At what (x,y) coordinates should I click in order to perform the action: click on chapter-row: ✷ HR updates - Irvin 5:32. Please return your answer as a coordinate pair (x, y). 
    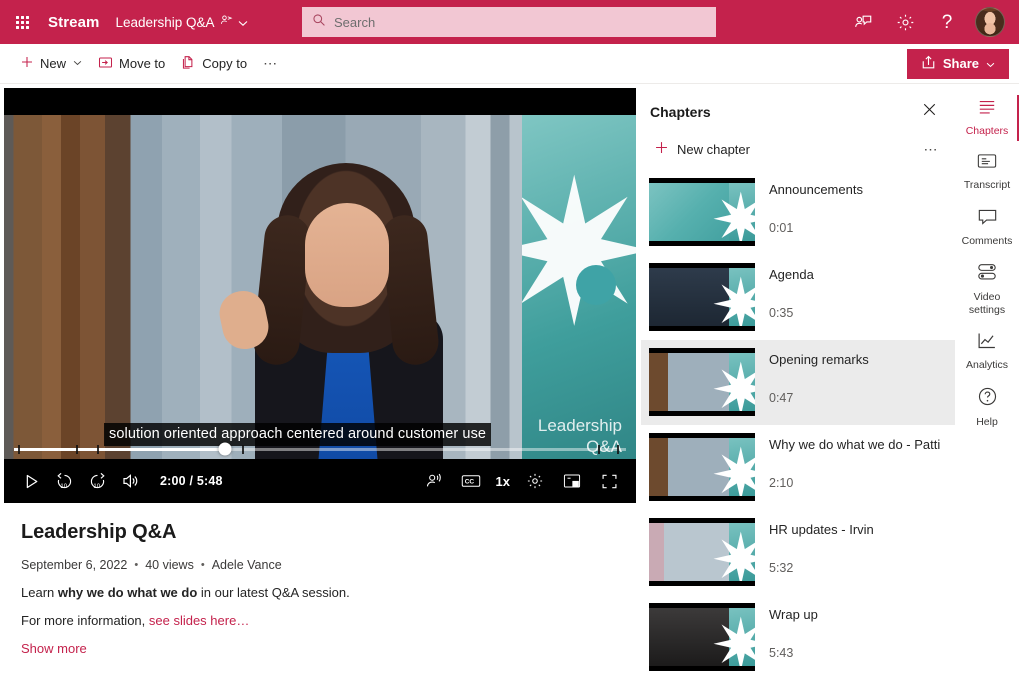
    Looking at the image, I should click on (798, 552).